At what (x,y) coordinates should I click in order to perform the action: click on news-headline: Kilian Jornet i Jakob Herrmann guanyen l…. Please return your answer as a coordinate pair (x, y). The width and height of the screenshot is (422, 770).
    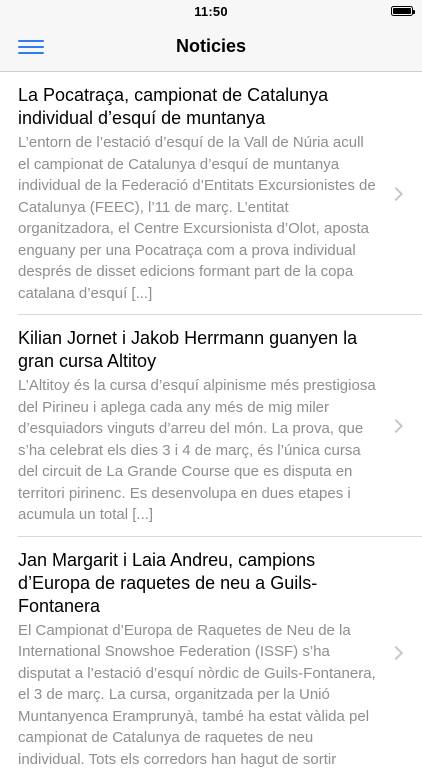
    Looking at the image, I should click on (198, 350).